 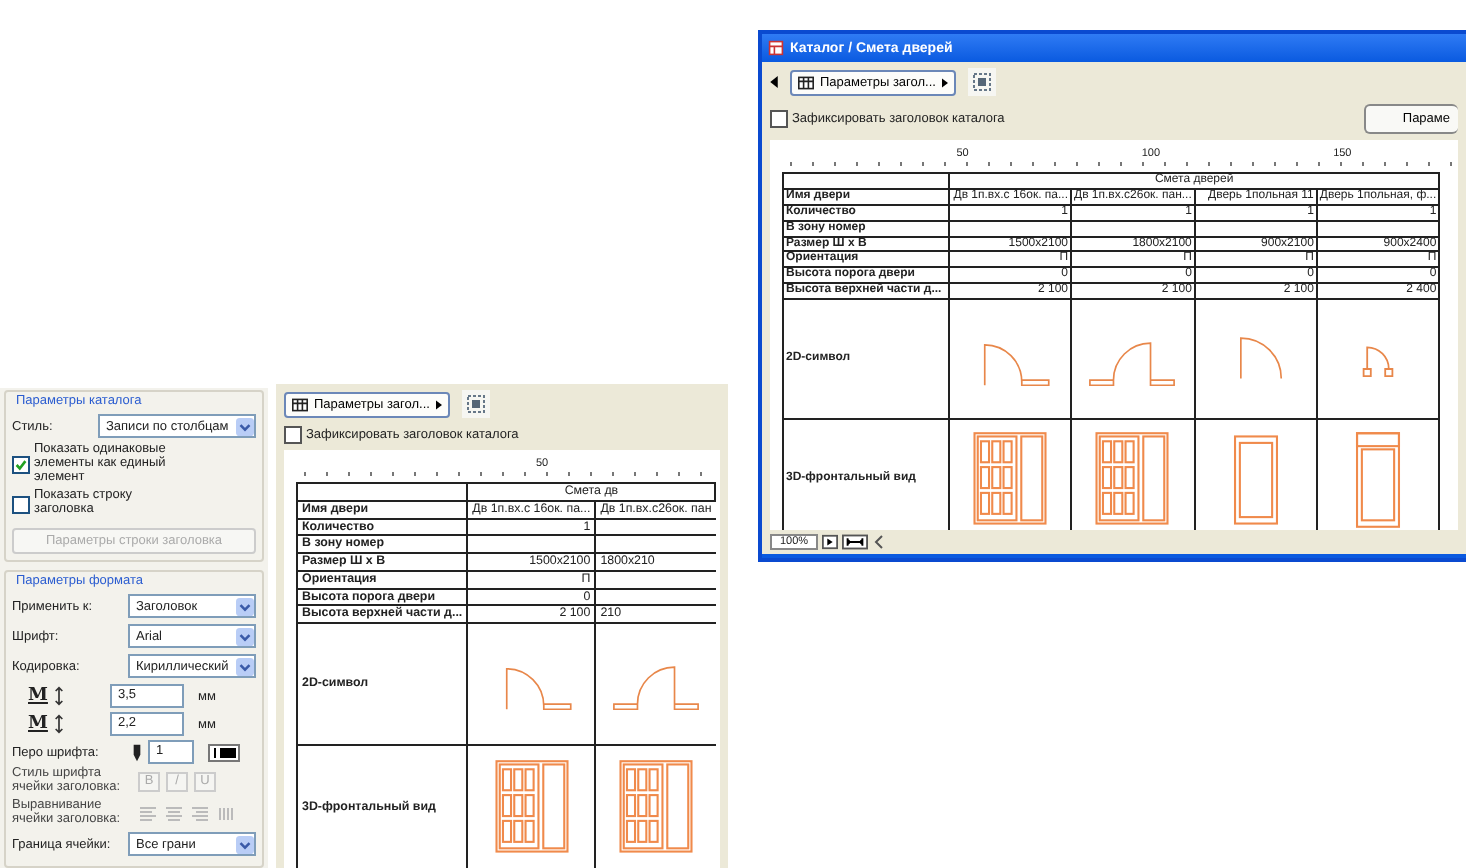 What do you see at coordinates (855, 542) in the screenshot?
I see `fit-width-icon` at bounding box center [855, 542].